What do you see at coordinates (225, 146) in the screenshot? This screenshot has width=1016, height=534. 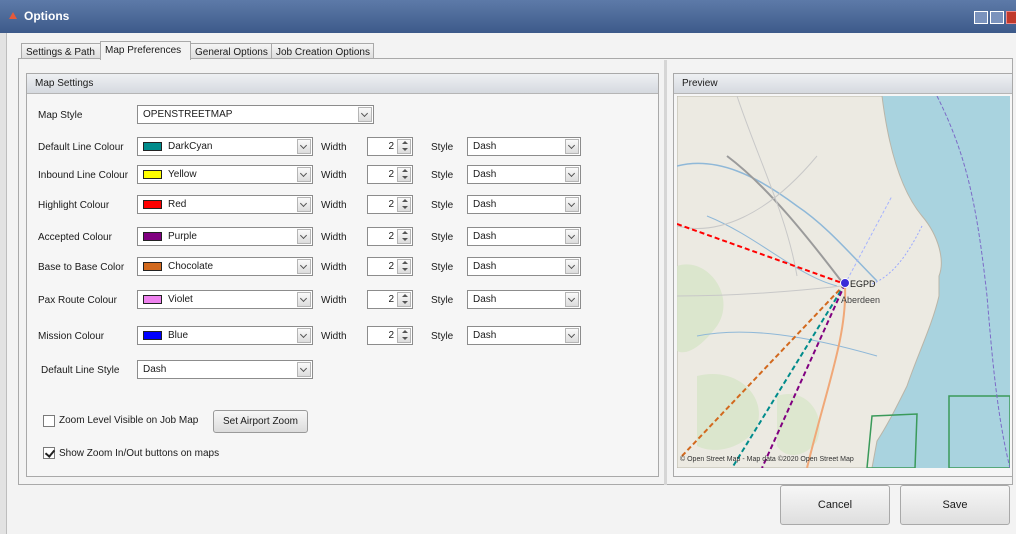 I see `color-select: DarkCyan` at bounding box center [225, 146].